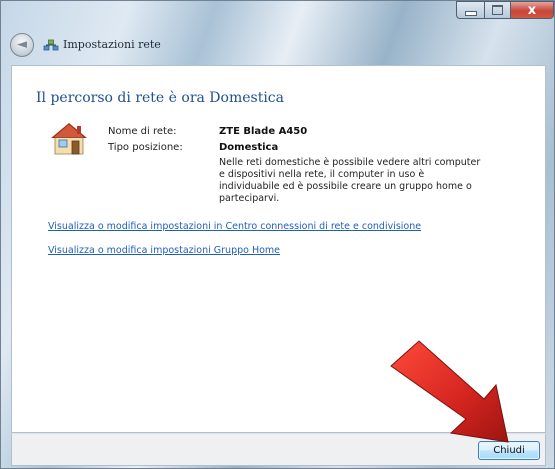  I want to click on maximize-icon, so click(497, 10).